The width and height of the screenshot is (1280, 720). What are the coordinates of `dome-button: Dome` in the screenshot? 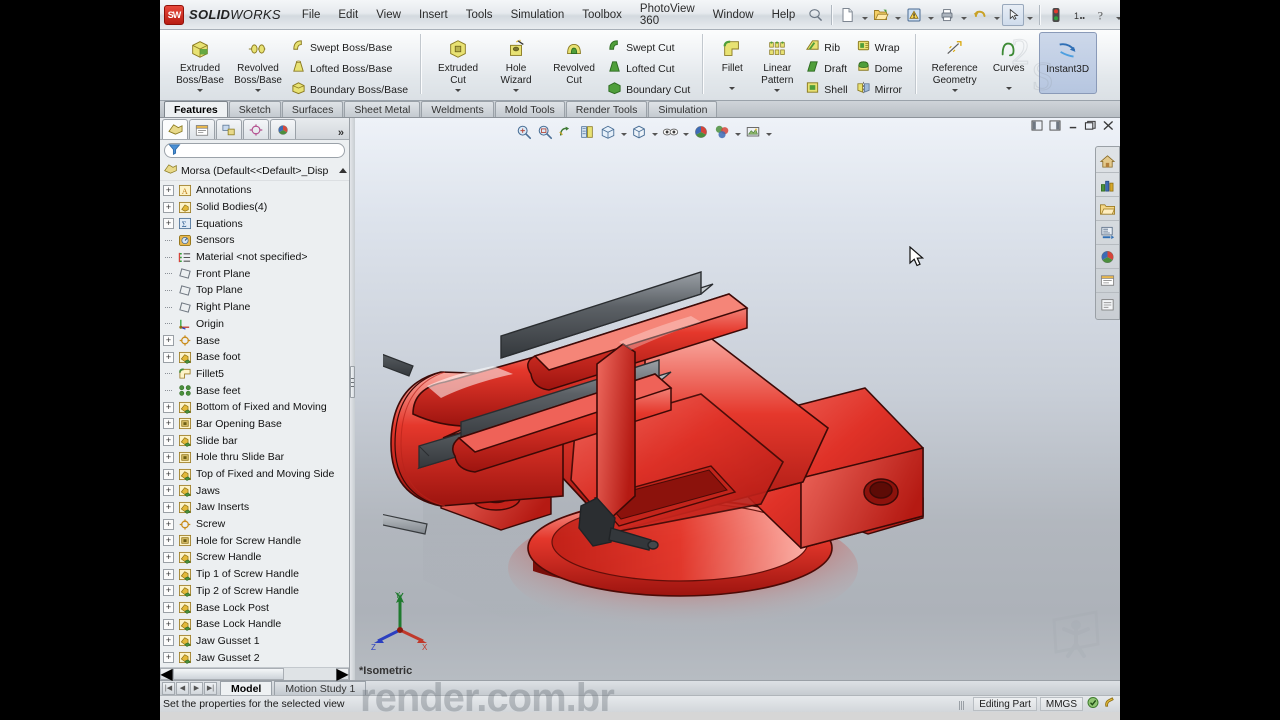 It's located at (879, 68).